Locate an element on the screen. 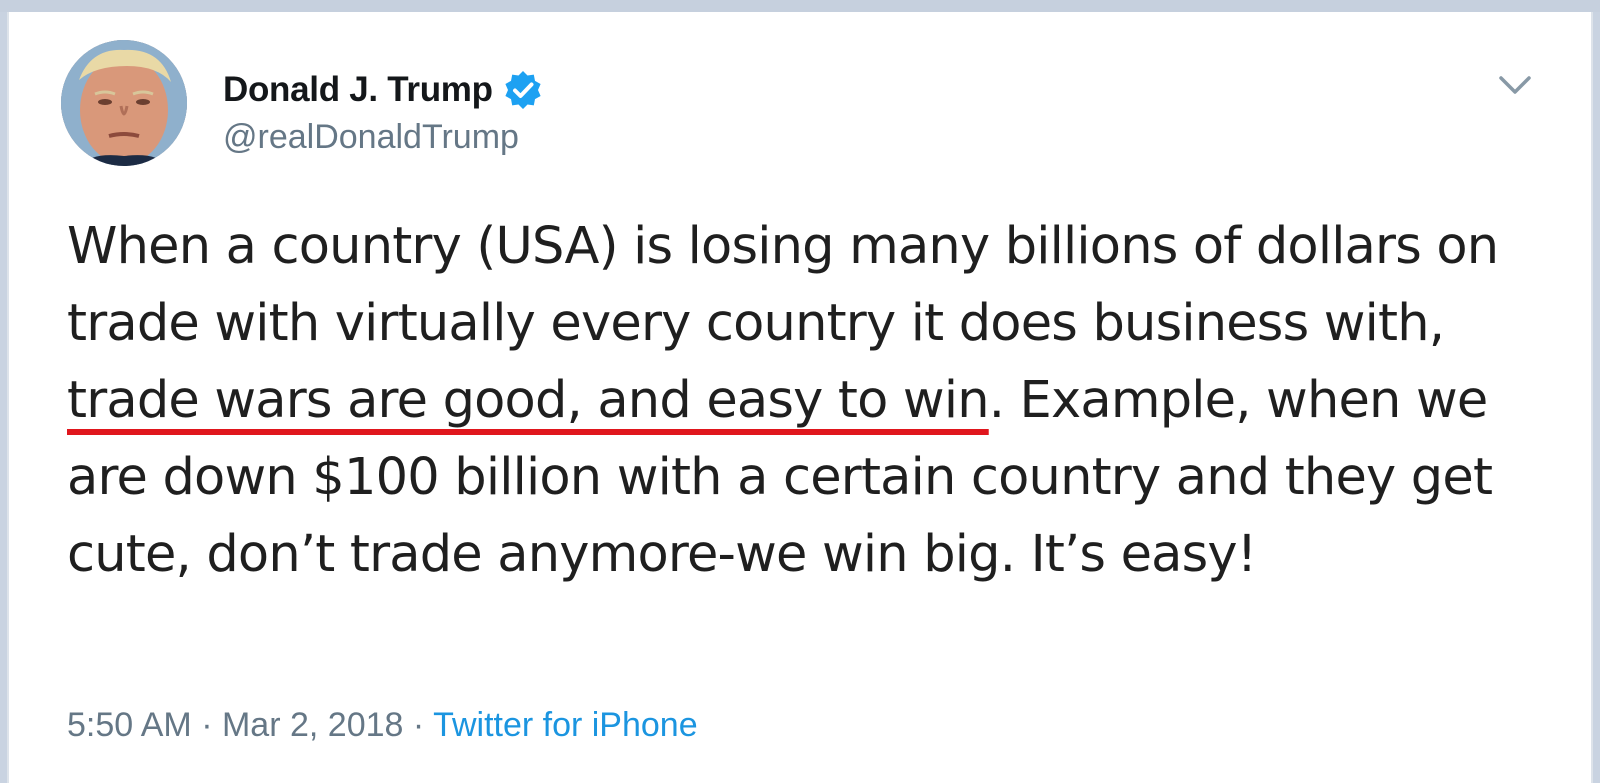 This screenshot has height=783, width=1600. author-name: Donald J. Trump is located at coordinates (358, 90).